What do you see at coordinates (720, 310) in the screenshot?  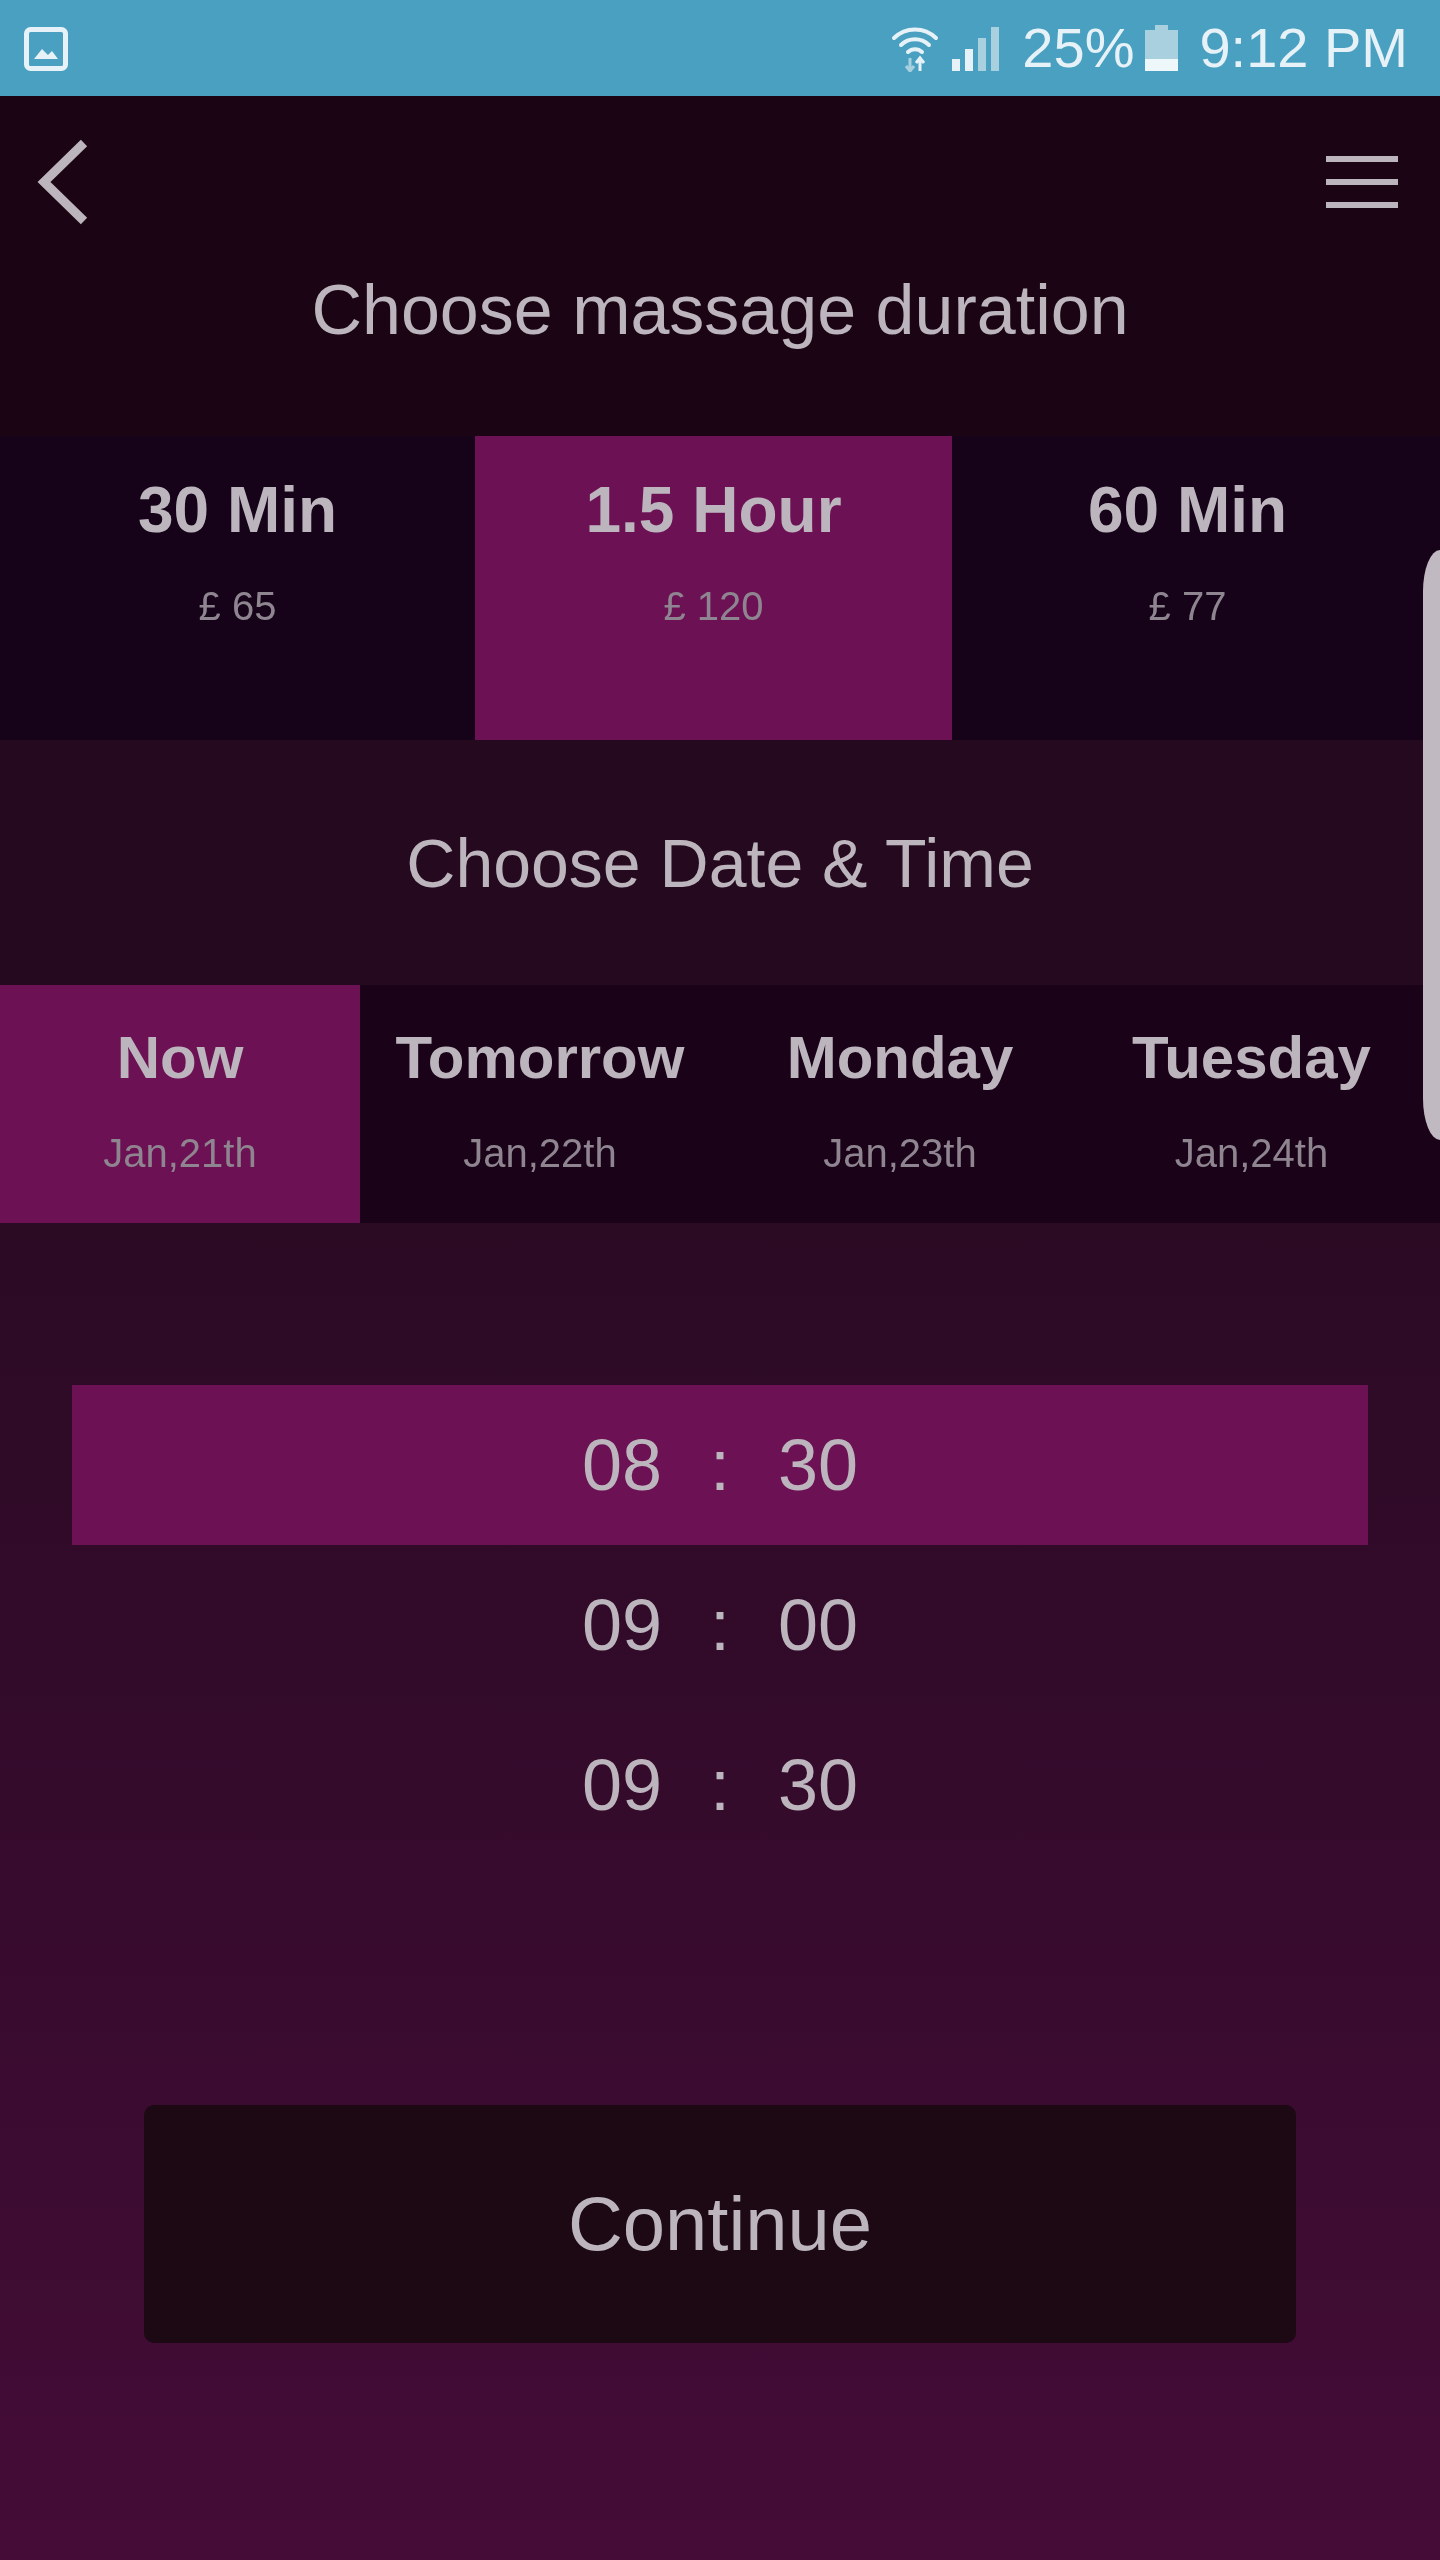 I see `section-title: Choose massage duration` at bounding box center [720, 310].